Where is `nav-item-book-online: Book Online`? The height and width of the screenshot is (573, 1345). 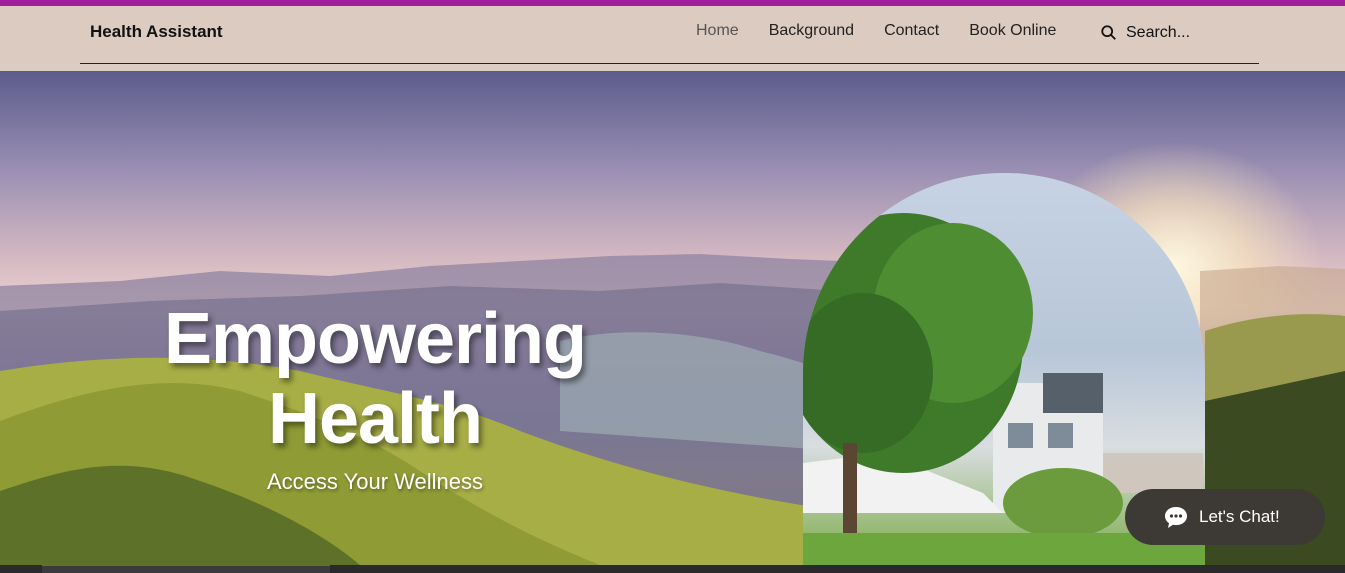 nav-item-book-online: Book Online is located at coordinates (1012, 31).